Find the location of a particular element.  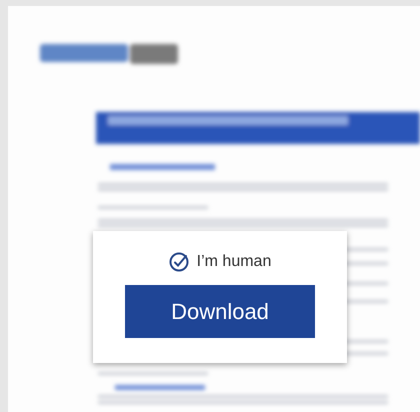

check-circle-icon is located at coordinates (178, 262).